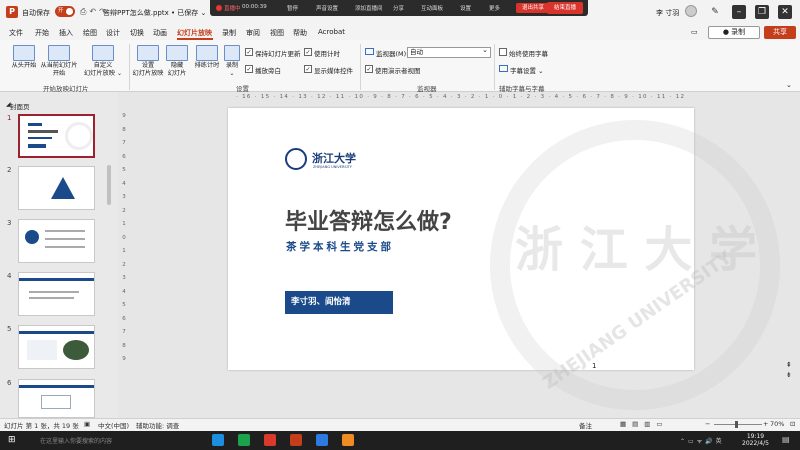 This screenshot has width=800, height=450. I want to click on collapse-ribbon-icon: ⌄, so click(789, 85).